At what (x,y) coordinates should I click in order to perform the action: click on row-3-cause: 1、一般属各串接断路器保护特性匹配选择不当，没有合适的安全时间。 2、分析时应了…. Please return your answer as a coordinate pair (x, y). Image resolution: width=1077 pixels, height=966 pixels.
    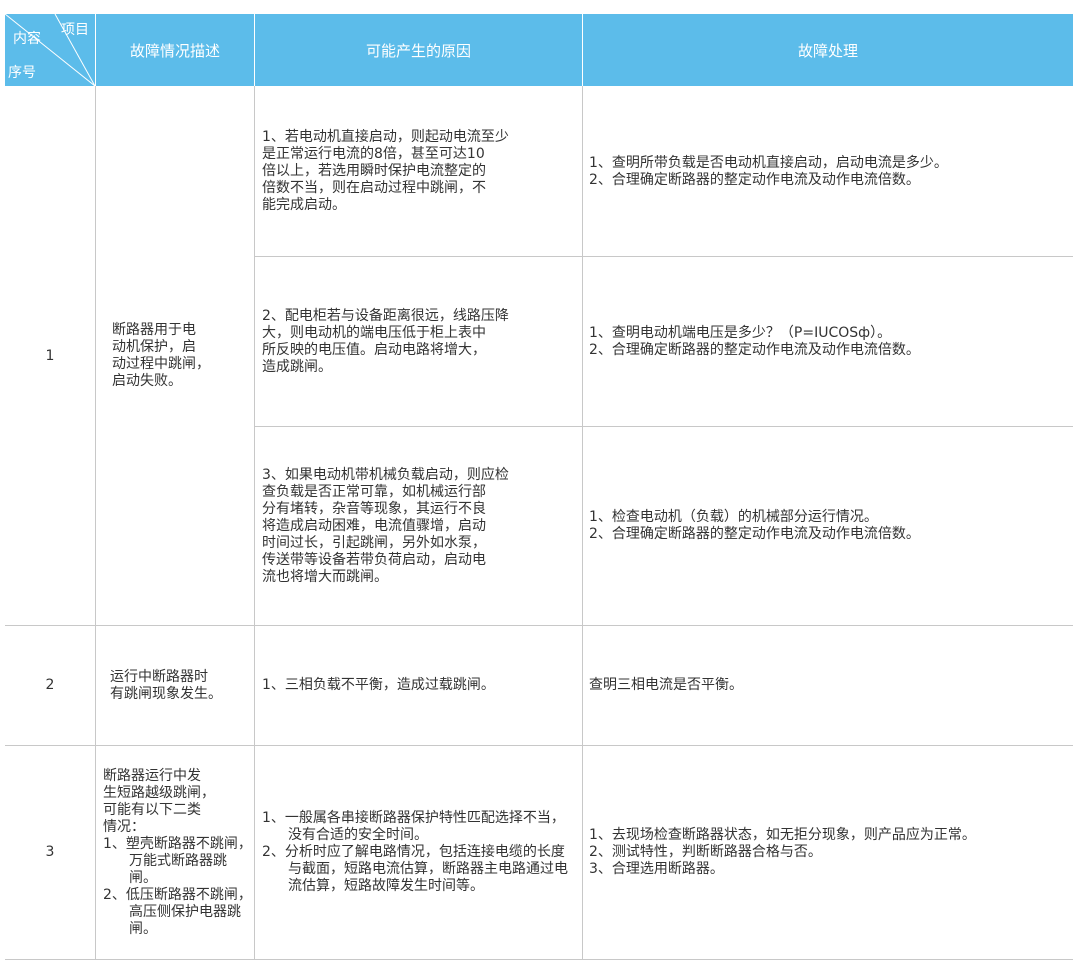
    Looking at the image, I should click on (420, 852).